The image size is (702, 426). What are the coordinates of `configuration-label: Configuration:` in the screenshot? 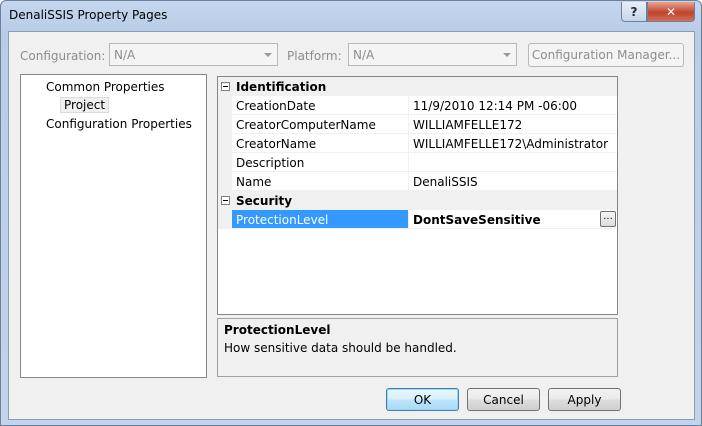 It's located at (63, 56).